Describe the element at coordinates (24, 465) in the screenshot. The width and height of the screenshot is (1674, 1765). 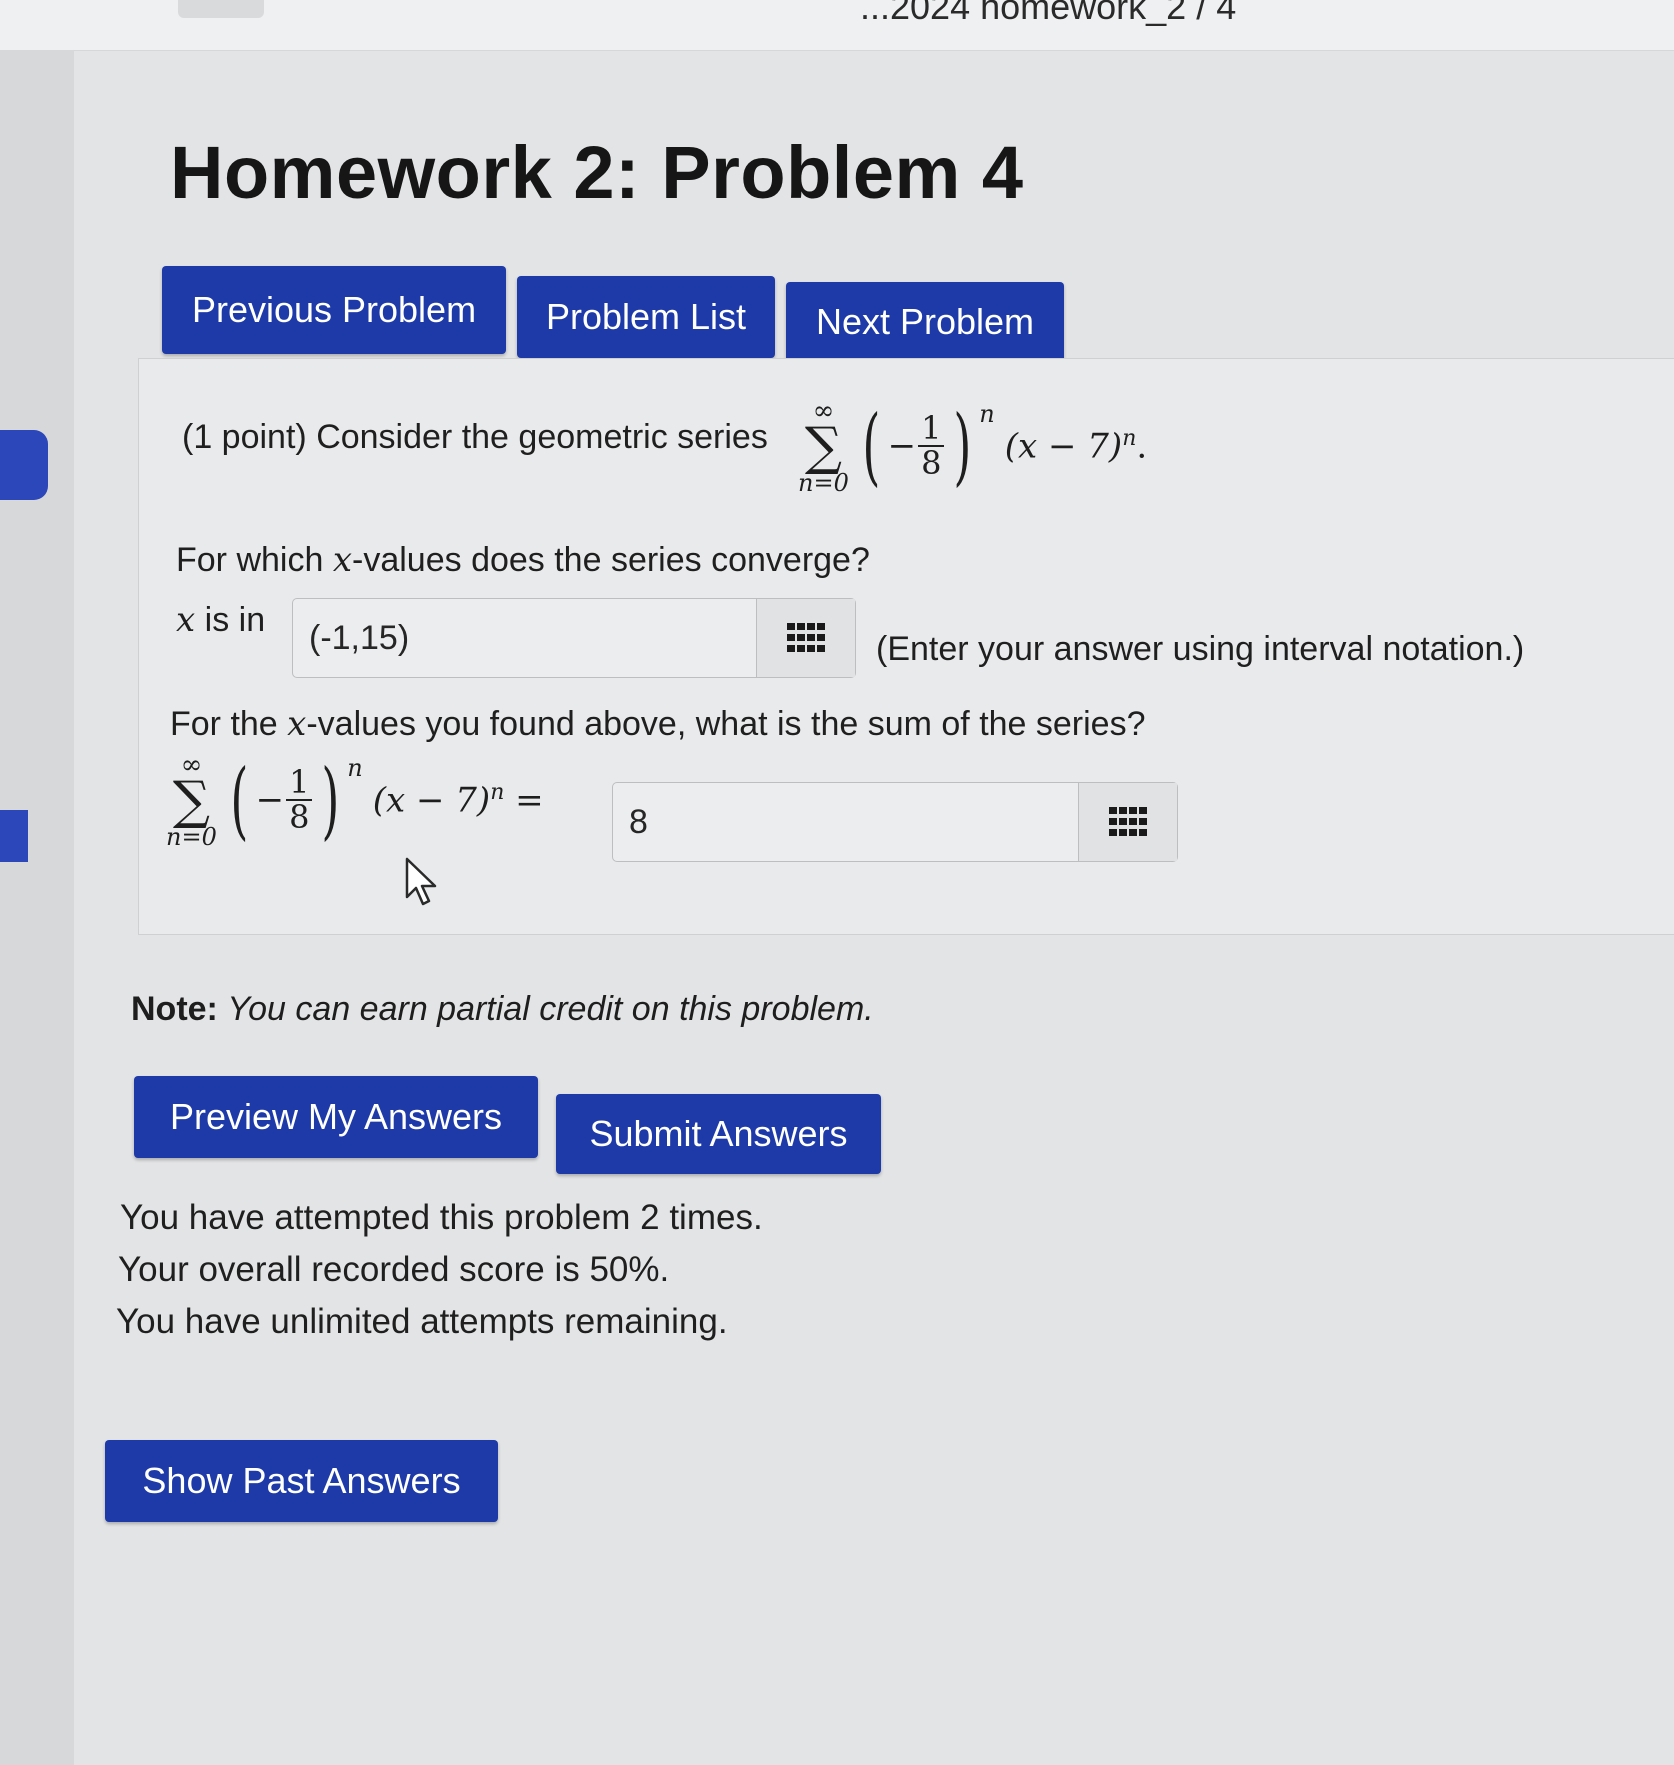
I see `sidebar-toggle` at that location.